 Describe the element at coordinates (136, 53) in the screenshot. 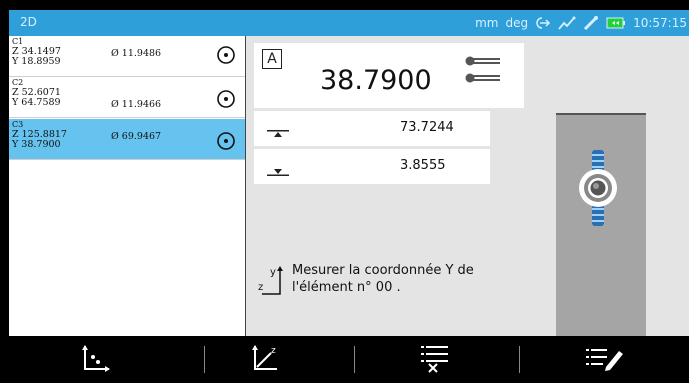

I see `element-diameter: Ø 11.9486` at that location.